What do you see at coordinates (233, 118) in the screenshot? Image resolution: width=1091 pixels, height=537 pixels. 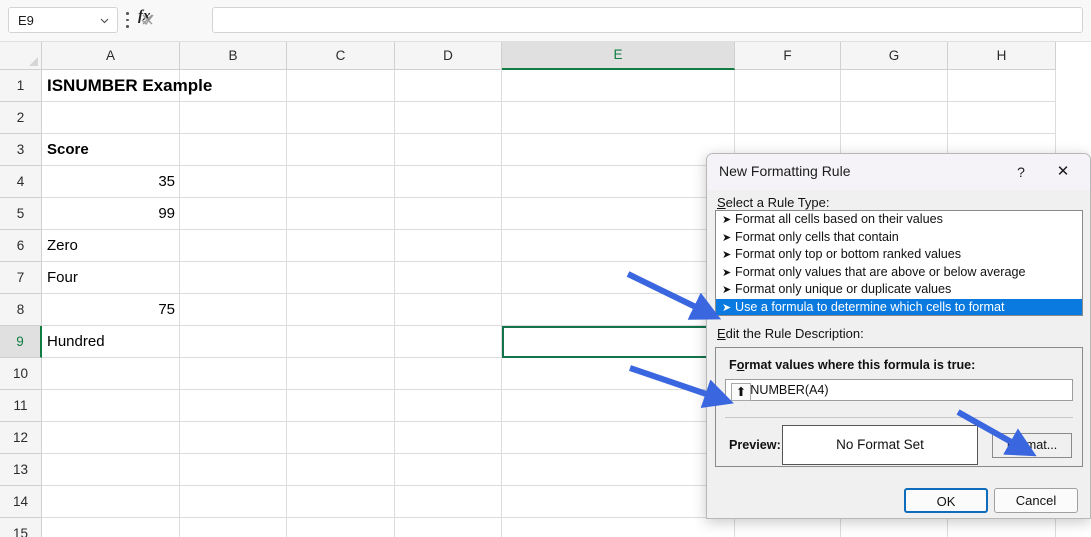 I see `cell-B2` at bounding box center [233, 118].